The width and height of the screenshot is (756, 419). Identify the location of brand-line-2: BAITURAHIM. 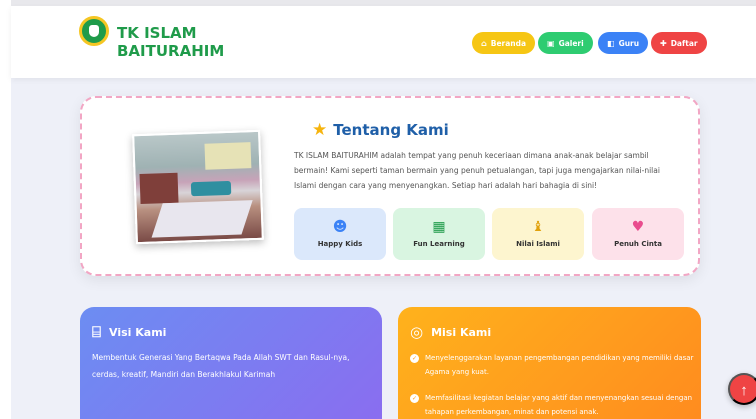
(171, 51).